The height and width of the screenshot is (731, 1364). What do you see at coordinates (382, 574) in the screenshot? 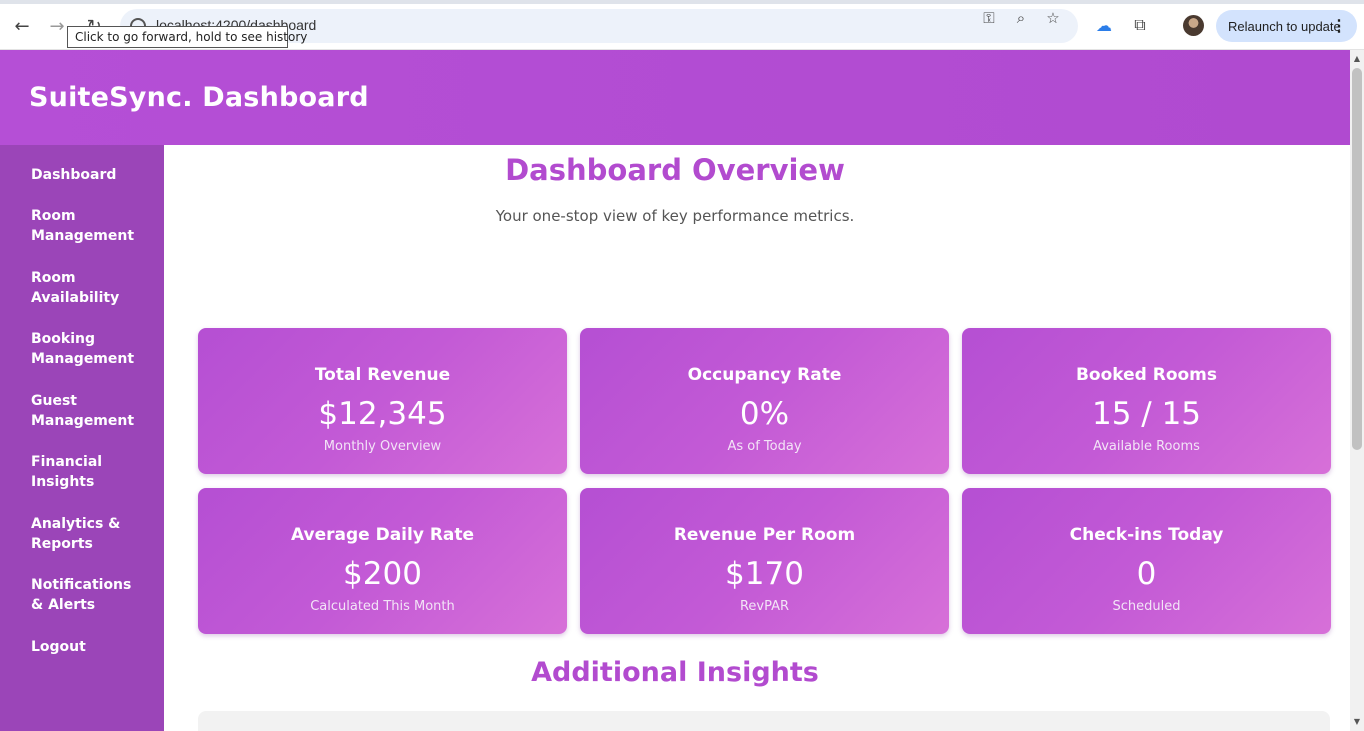
I see `card-value: $200` at bounding box center [382, 574].